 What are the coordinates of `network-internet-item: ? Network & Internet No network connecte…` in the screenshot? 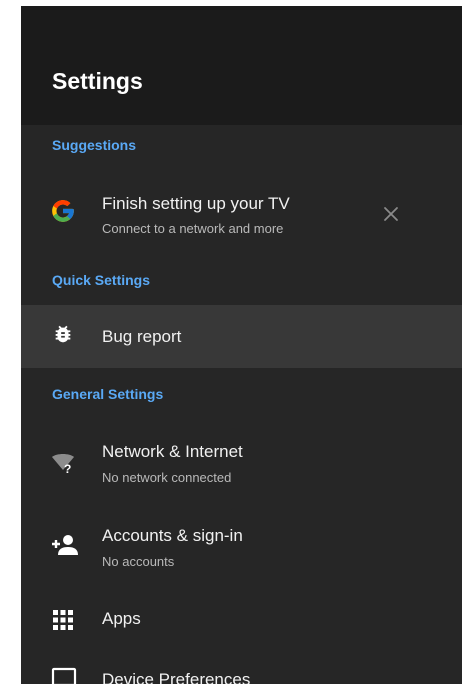 It's located at (241, 466).